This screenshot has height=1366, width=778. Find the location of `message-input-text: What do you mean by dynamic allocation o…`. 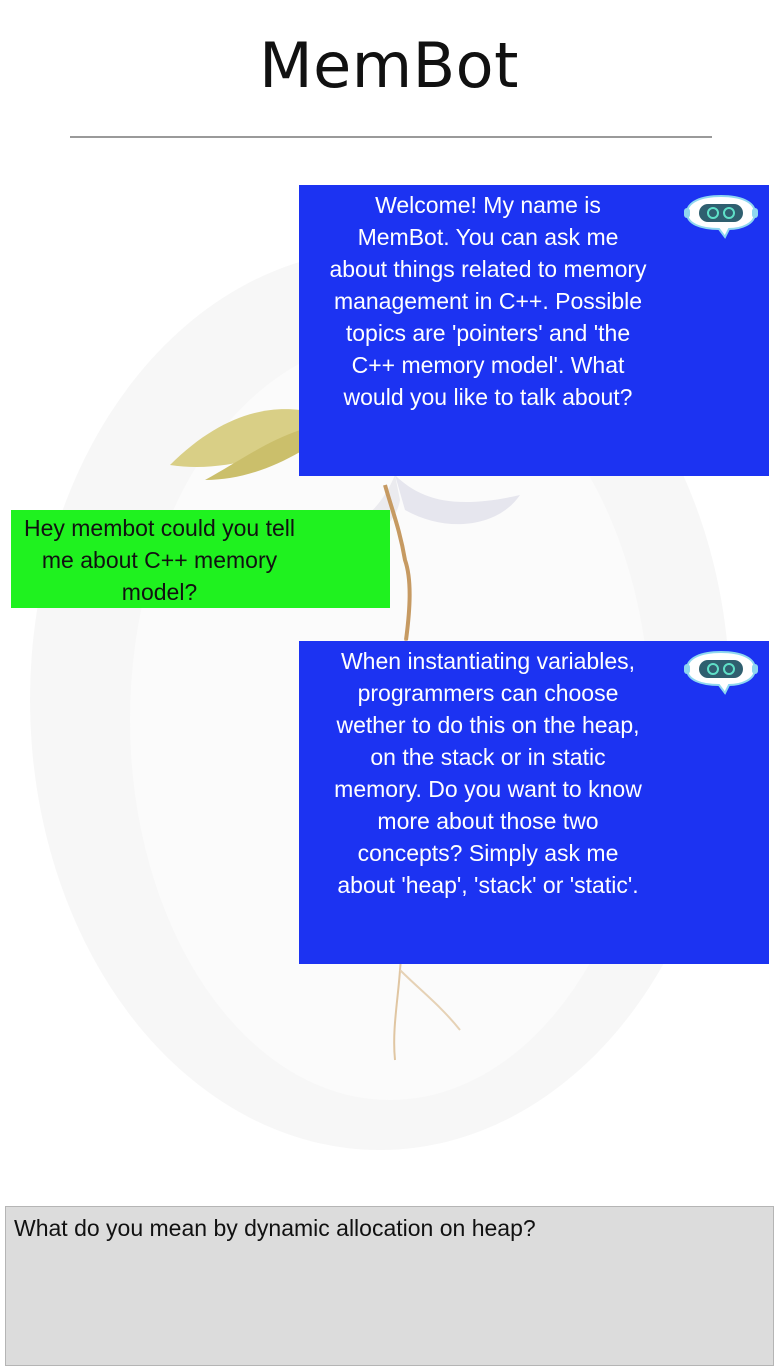

message-input-text: What do you mean by dynamic allocation o… is located at coordinates (275, 1228).